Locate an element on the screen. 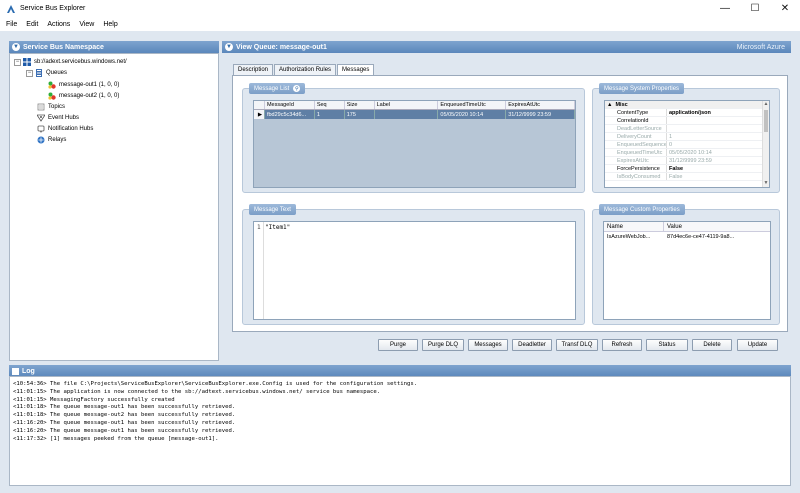 This screenshot has height=493, width=800. purge-button: Purge is located at coordinates (398, 345).